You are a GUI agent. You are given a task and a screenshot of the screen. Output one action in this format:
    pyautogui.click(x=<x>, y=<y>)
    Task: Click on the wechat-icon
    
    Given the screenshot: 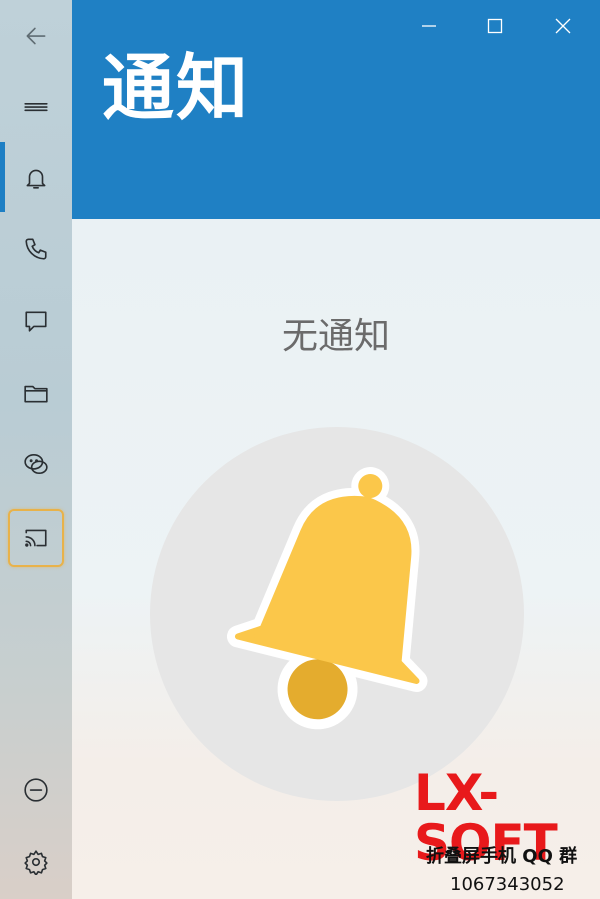 What is the action you would take?
    pyautogui.click(x=36, y=464)
    